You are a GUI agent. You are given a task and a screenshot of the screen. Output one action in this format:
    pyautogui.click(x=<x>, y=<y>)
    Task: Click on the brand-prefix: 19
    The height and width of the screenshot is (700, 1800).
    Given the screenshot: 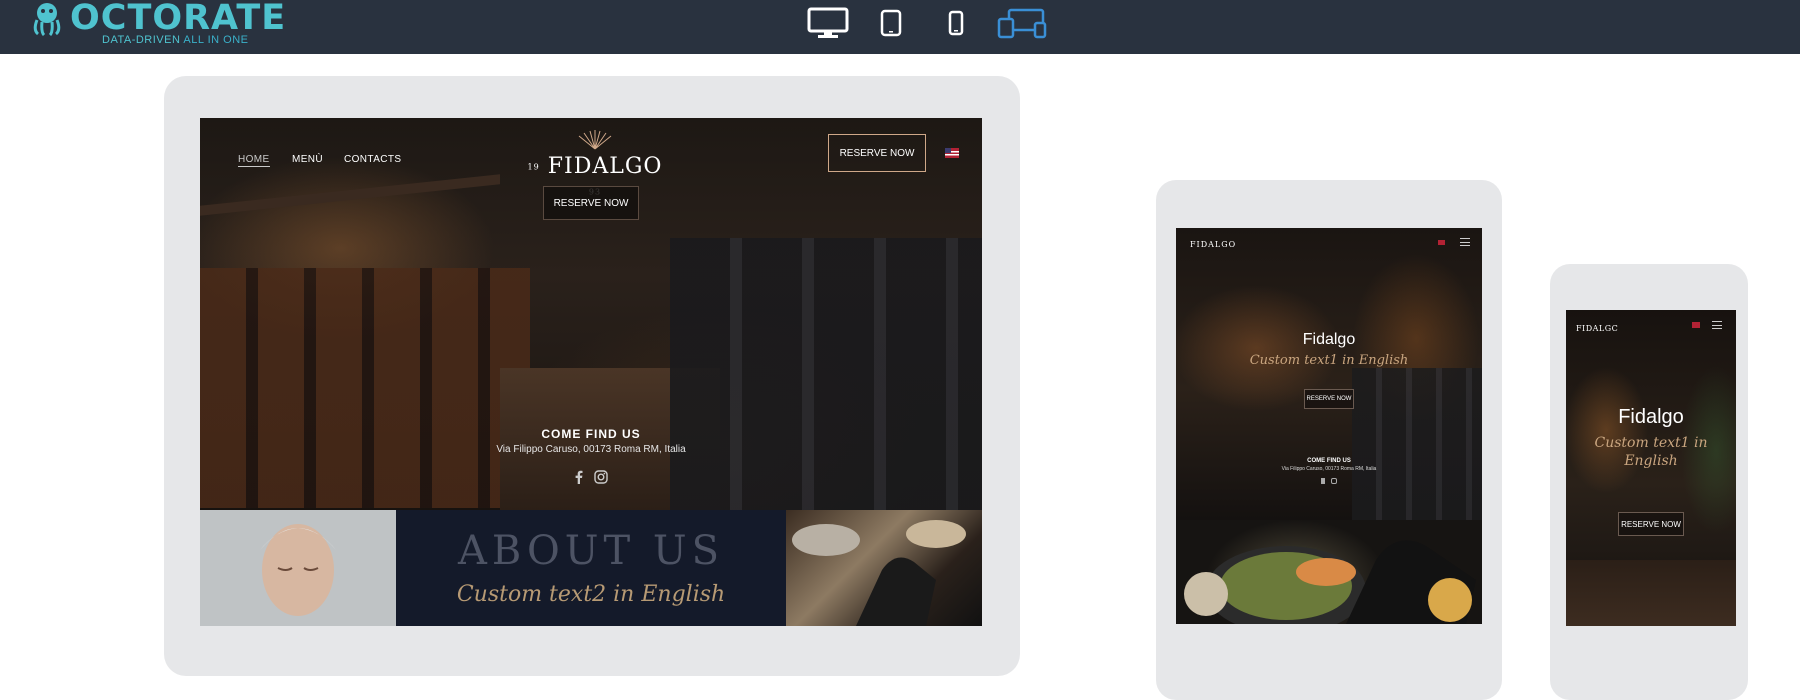 What is the action you would take?
    pyautogui.click(x=533, y=167)
    